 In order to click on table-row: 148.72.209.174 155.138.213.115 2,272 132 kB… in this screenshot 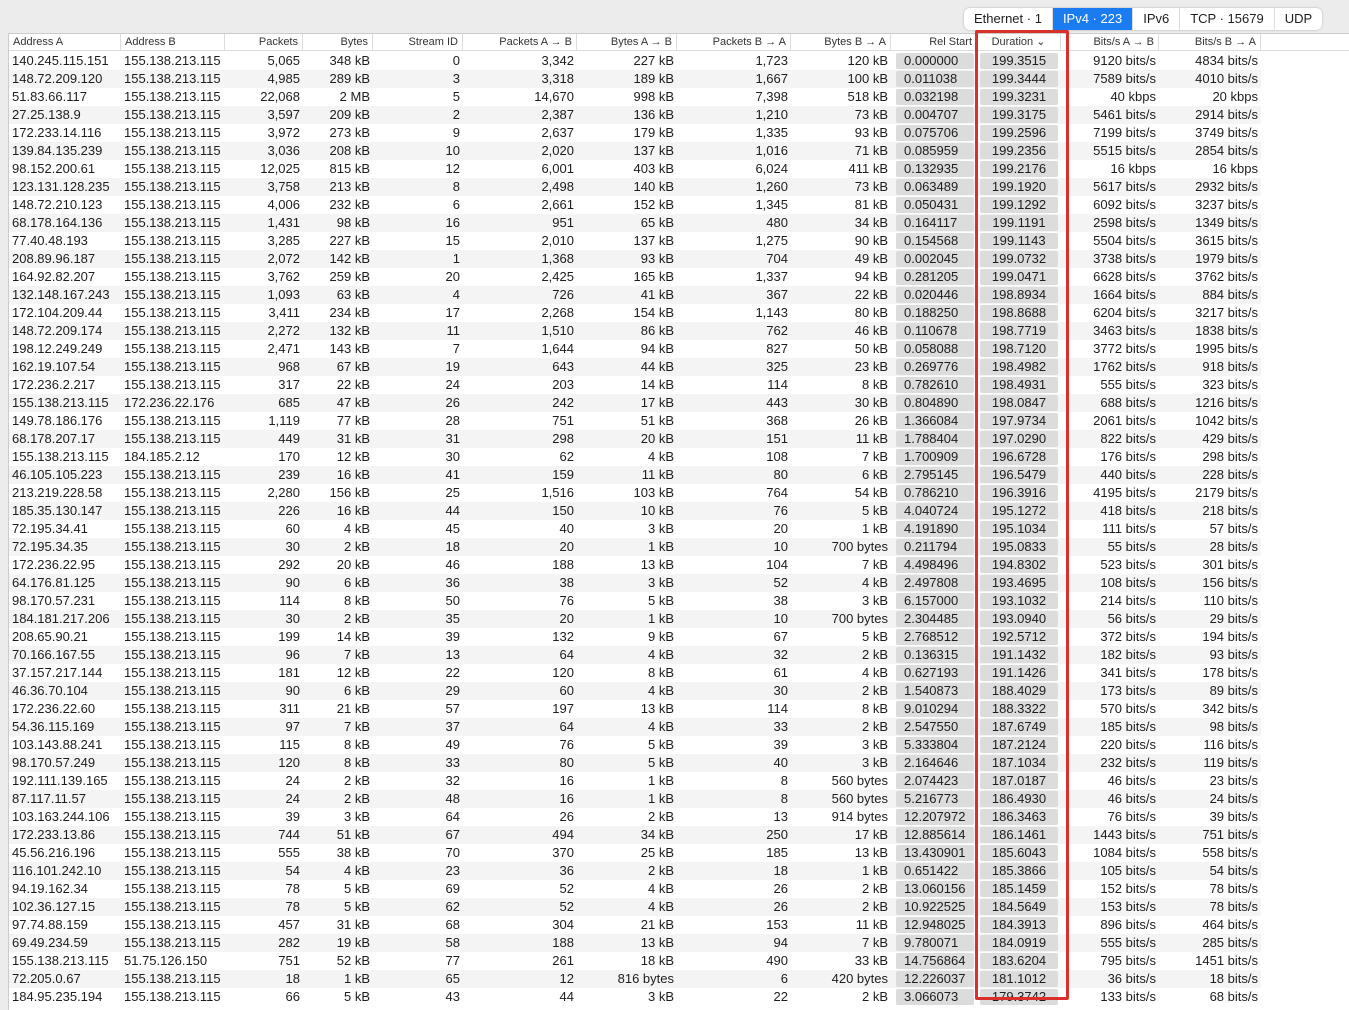, I will do `click(635, 331)`.